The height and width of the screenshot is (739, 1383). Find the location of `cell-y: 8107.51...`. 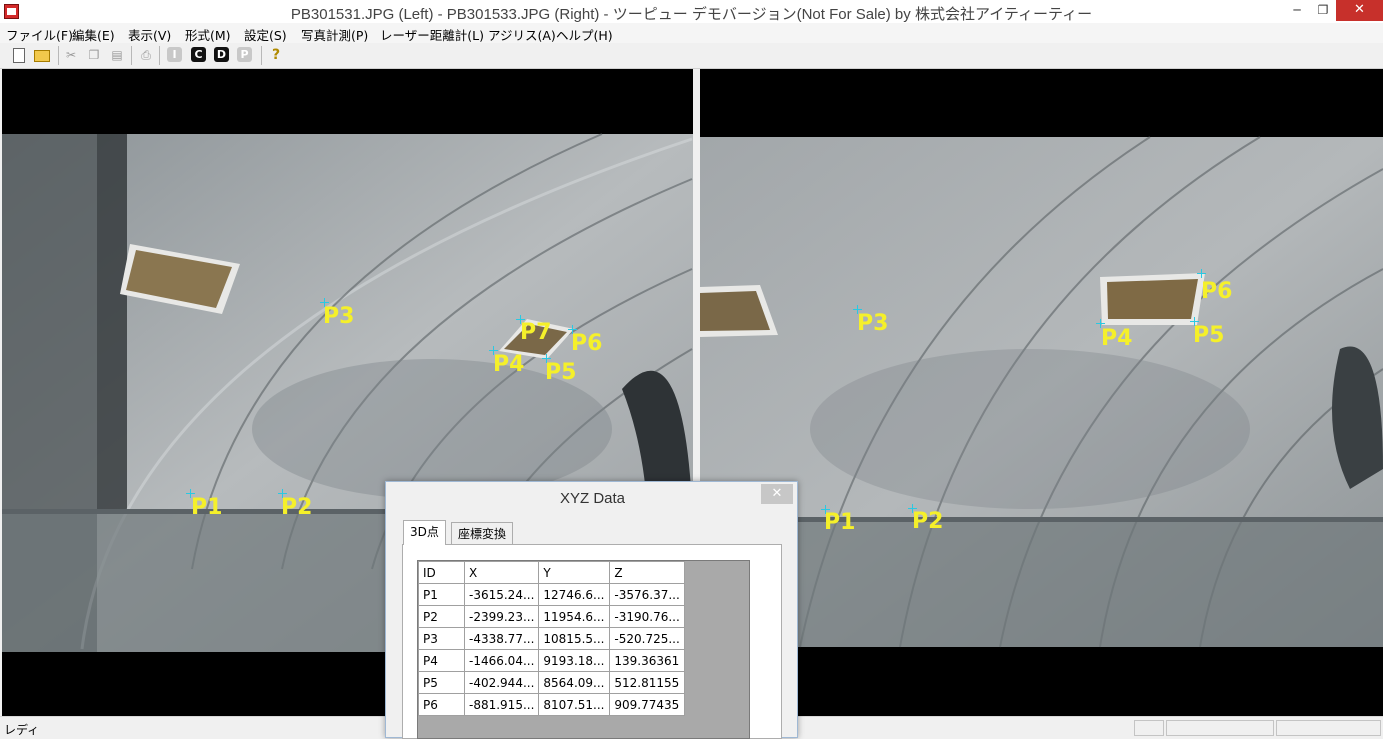

cell-y: 8107.51... is located at coordinates (574, 704).